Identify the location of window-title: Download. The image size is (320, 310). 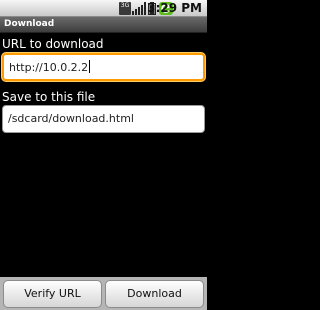
(29, 24).